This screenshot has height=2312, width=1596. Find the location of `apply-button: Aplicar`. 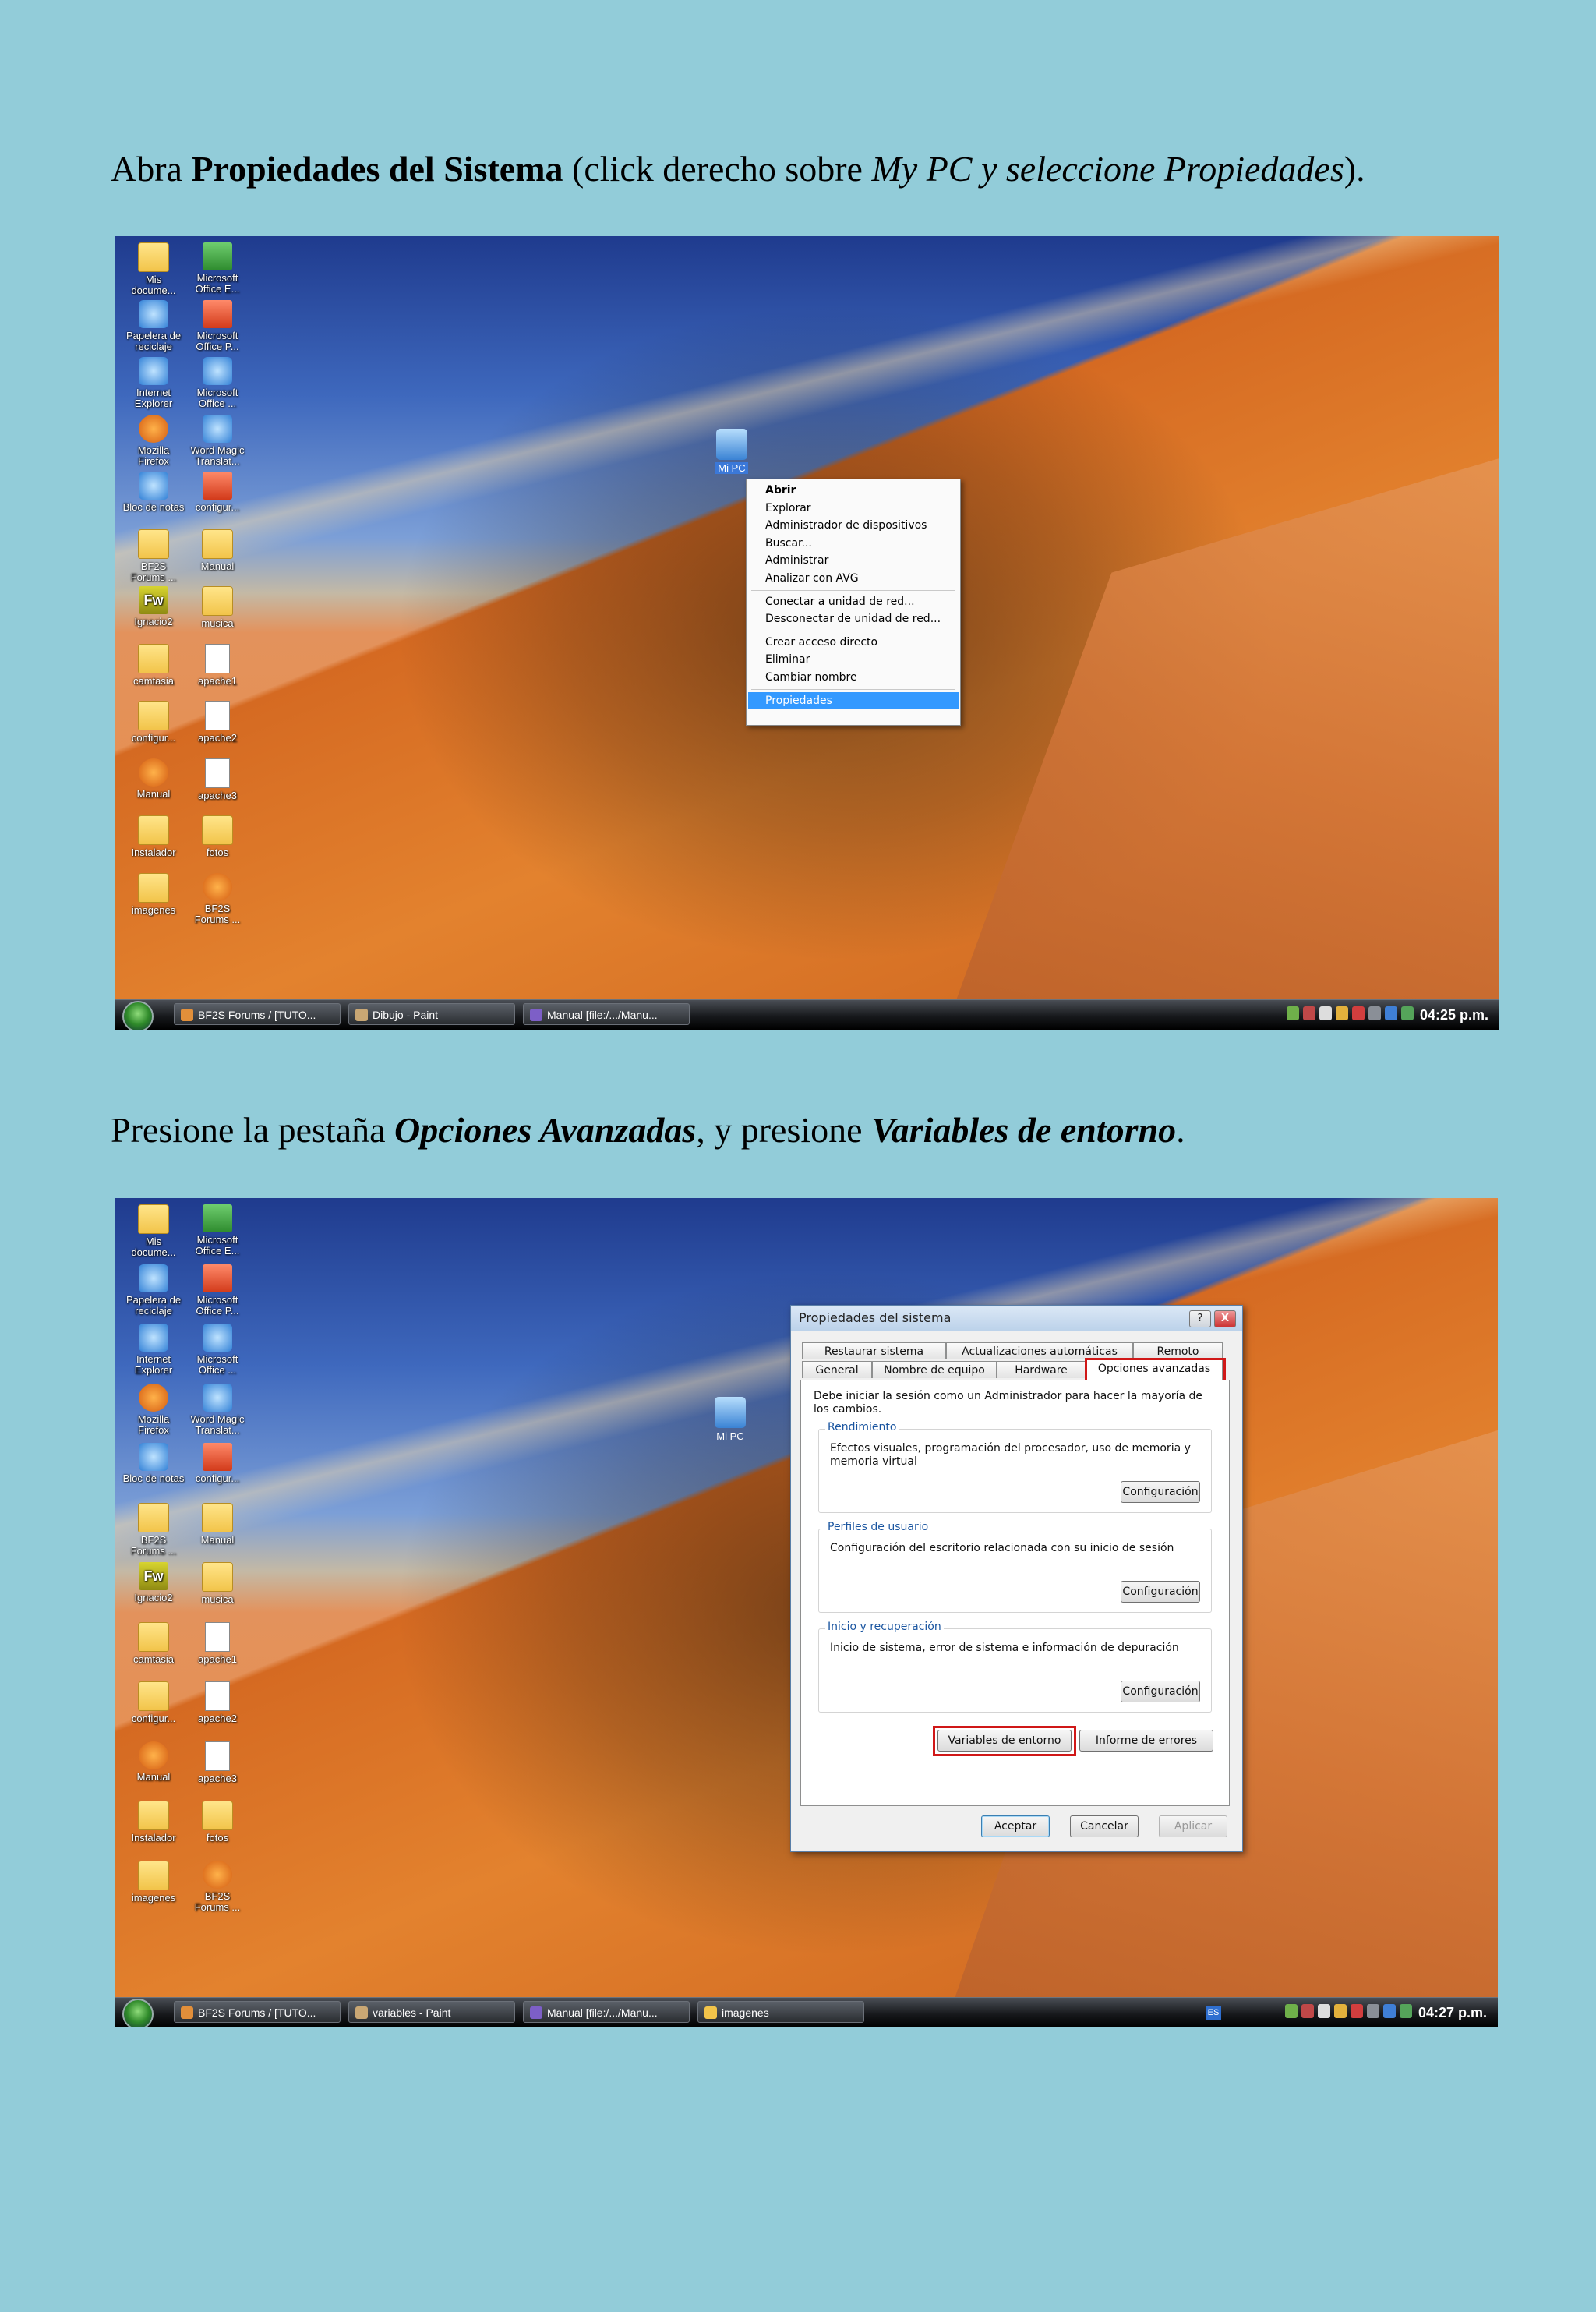

apply-button: Aplicar is located at coordinates (1193, 1826).